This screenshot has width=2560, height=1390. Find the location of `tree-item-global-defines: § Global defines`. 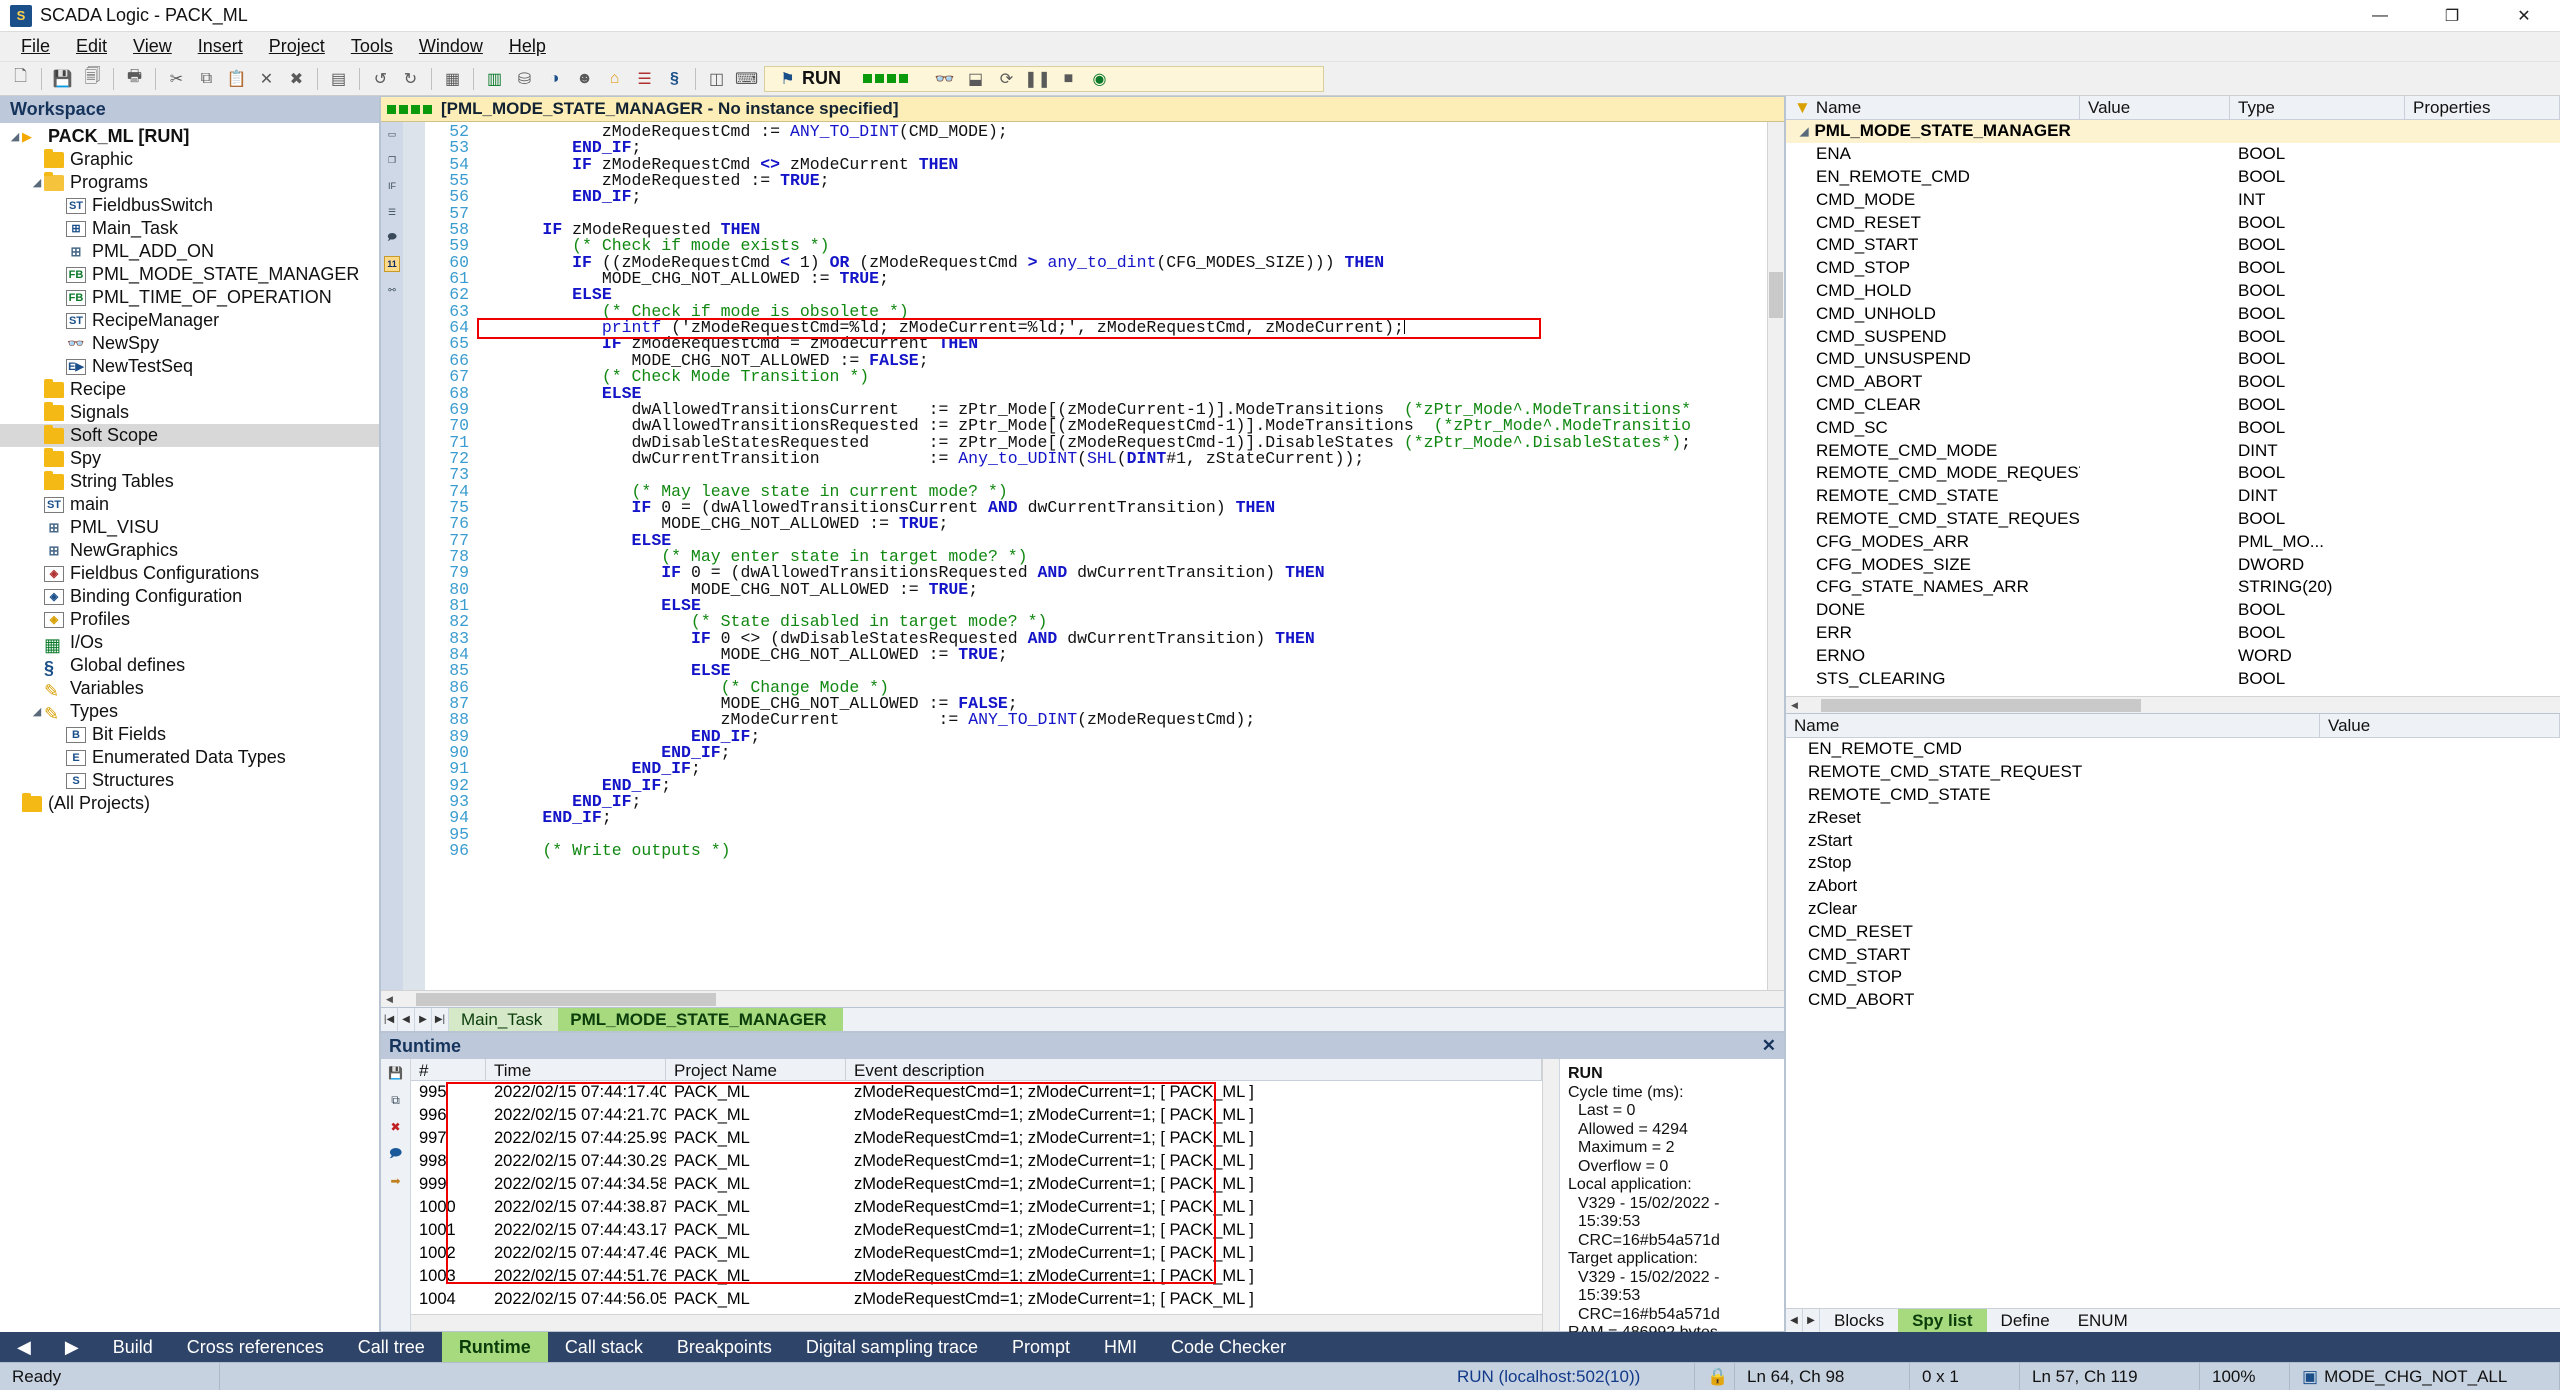

tree-item-global-defines: § Global defines is located at coordinates (189, 666).